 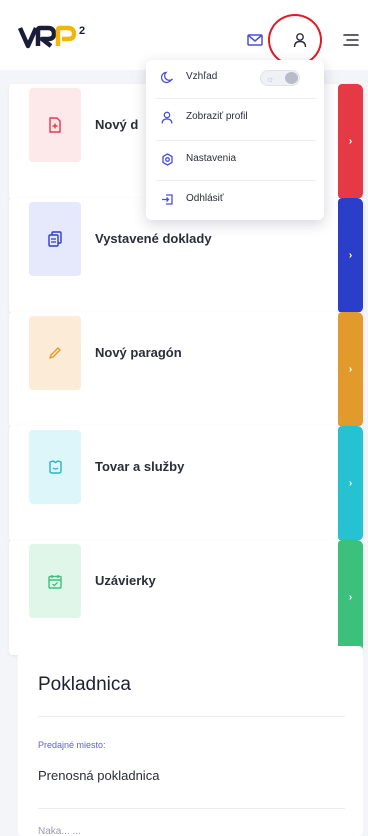 What do you see at coordinates (255, 40) in the screenshot?
I see `mail-icon` at bounding box center [255, 40].